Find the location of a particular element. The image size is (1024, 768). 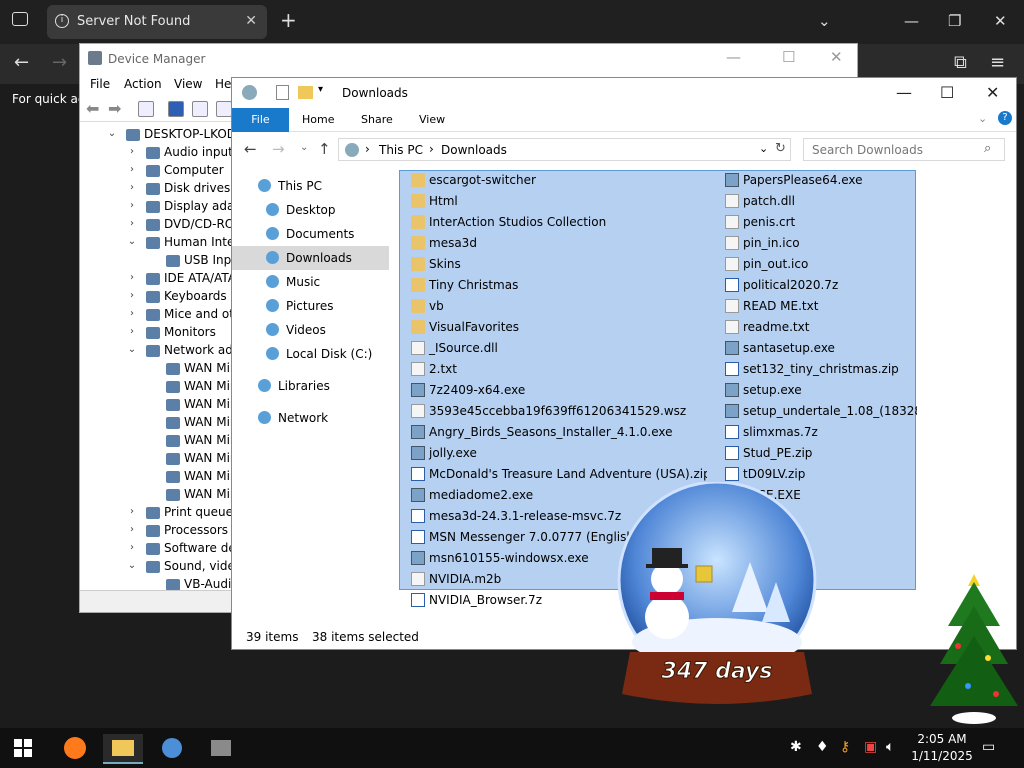

forward-icon: ➡ is located at coordinates (114, 108).